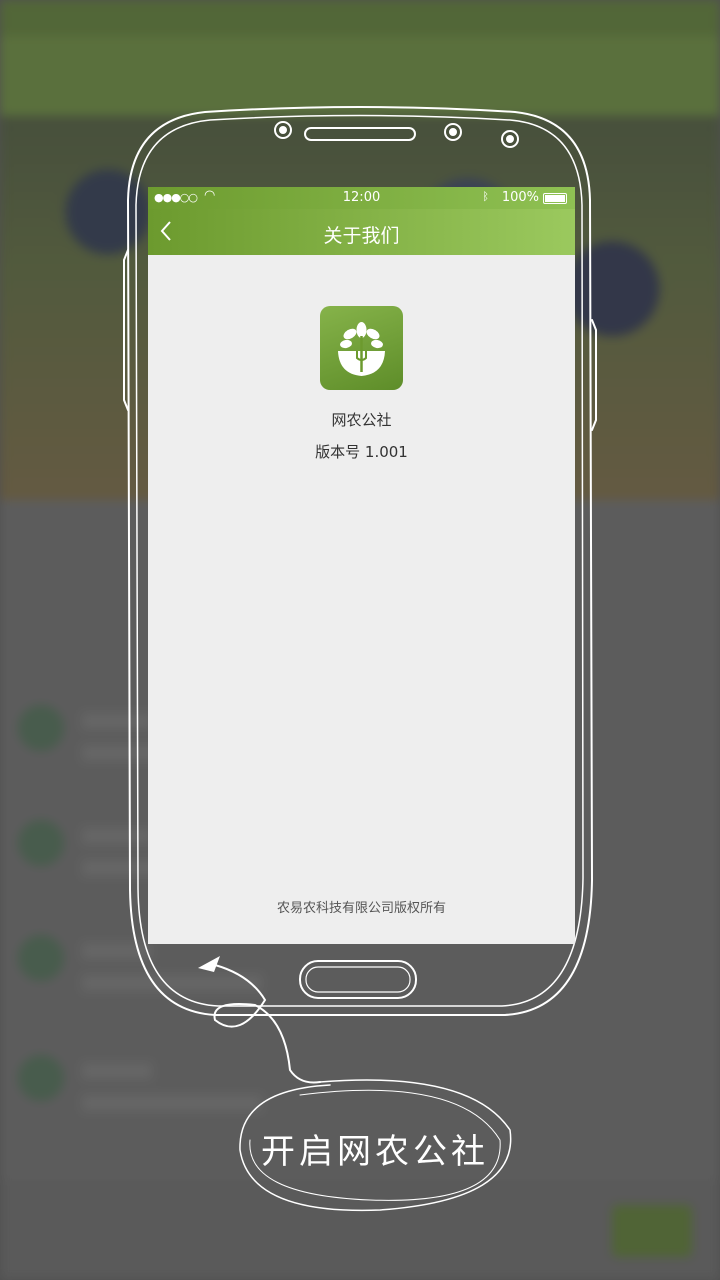 The image size is (720, 1280). I want to click on bluetooth-icon: ᛒ, so click(485, 196).